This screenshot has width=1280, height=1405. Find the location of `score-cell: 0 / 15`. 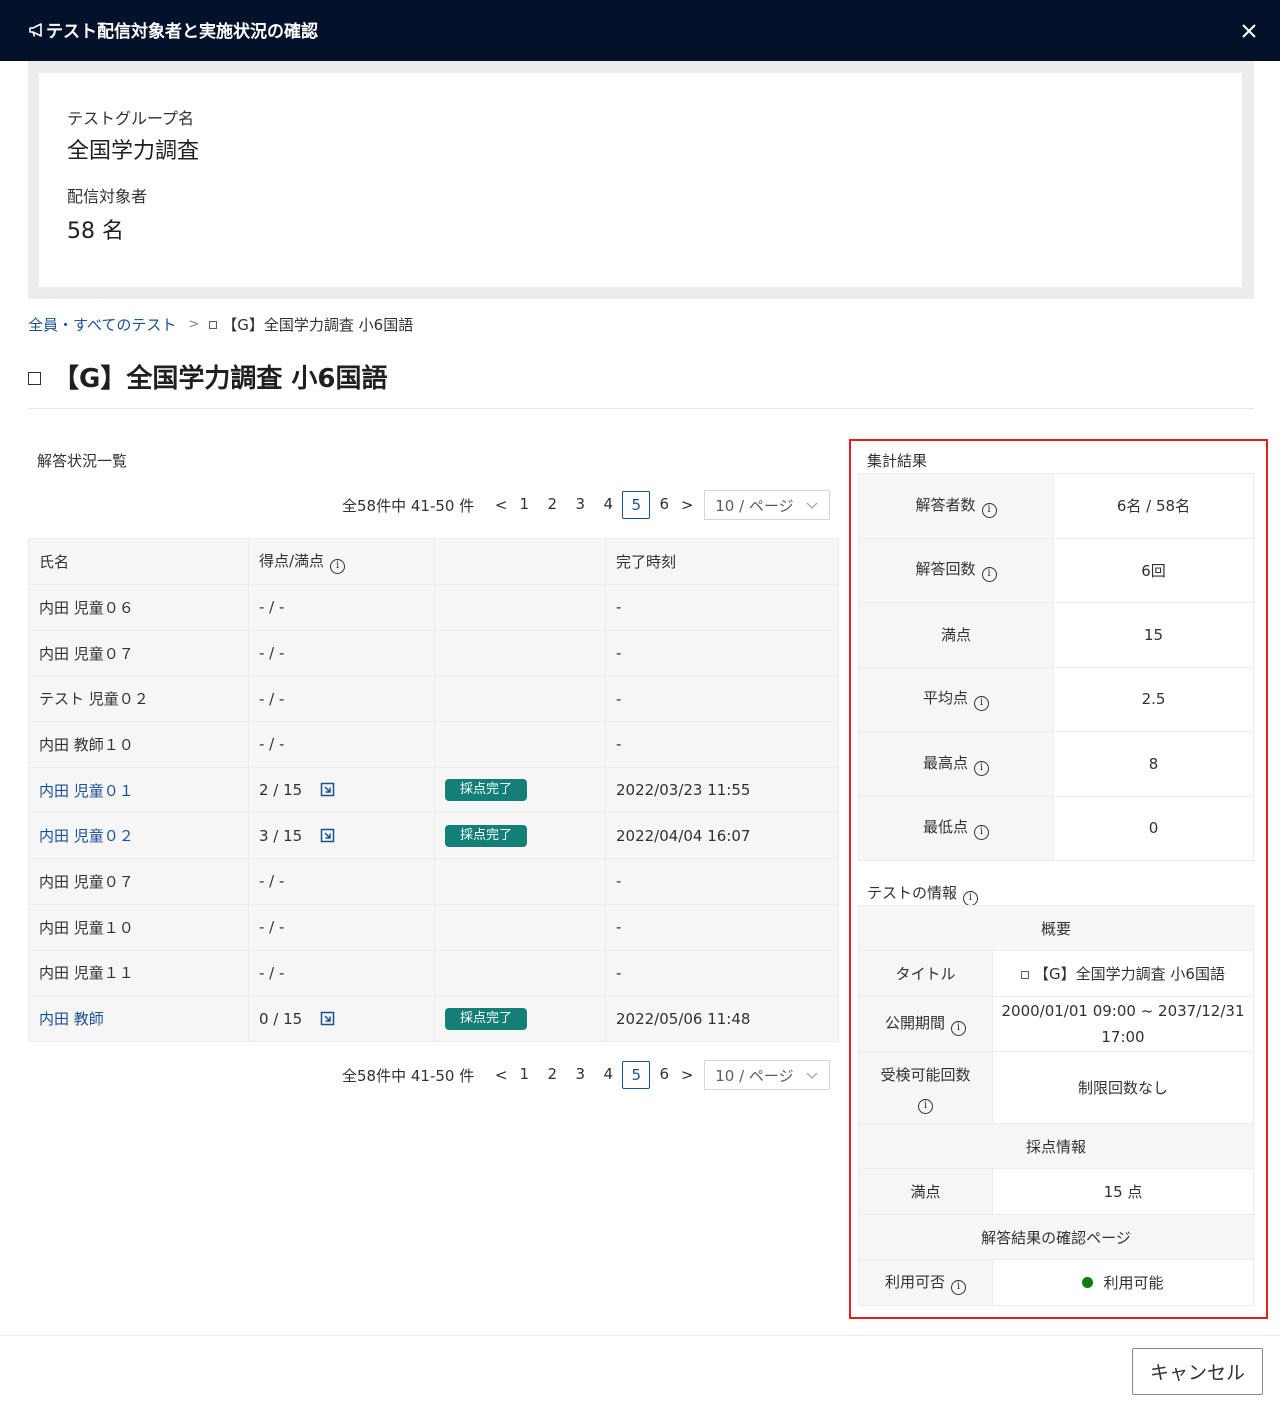

score-cell: 0 / 15 is located at coordinates (341, 1018).